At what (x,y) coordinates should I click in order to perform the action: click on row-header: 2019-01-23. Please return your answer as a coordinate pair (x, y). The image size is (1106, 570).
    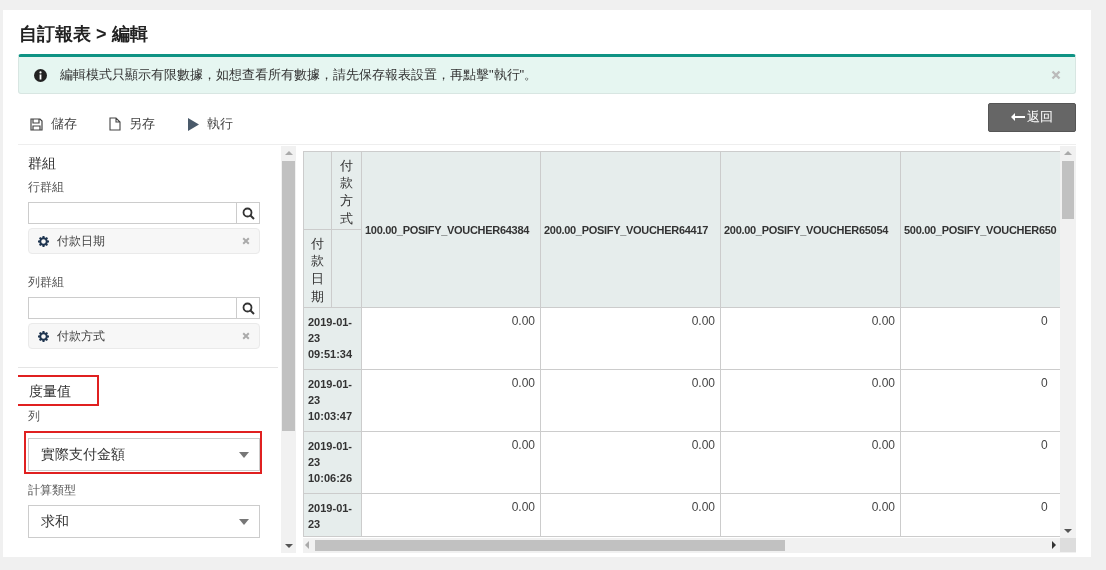
    Looking at the image, I should click on (330, 516).